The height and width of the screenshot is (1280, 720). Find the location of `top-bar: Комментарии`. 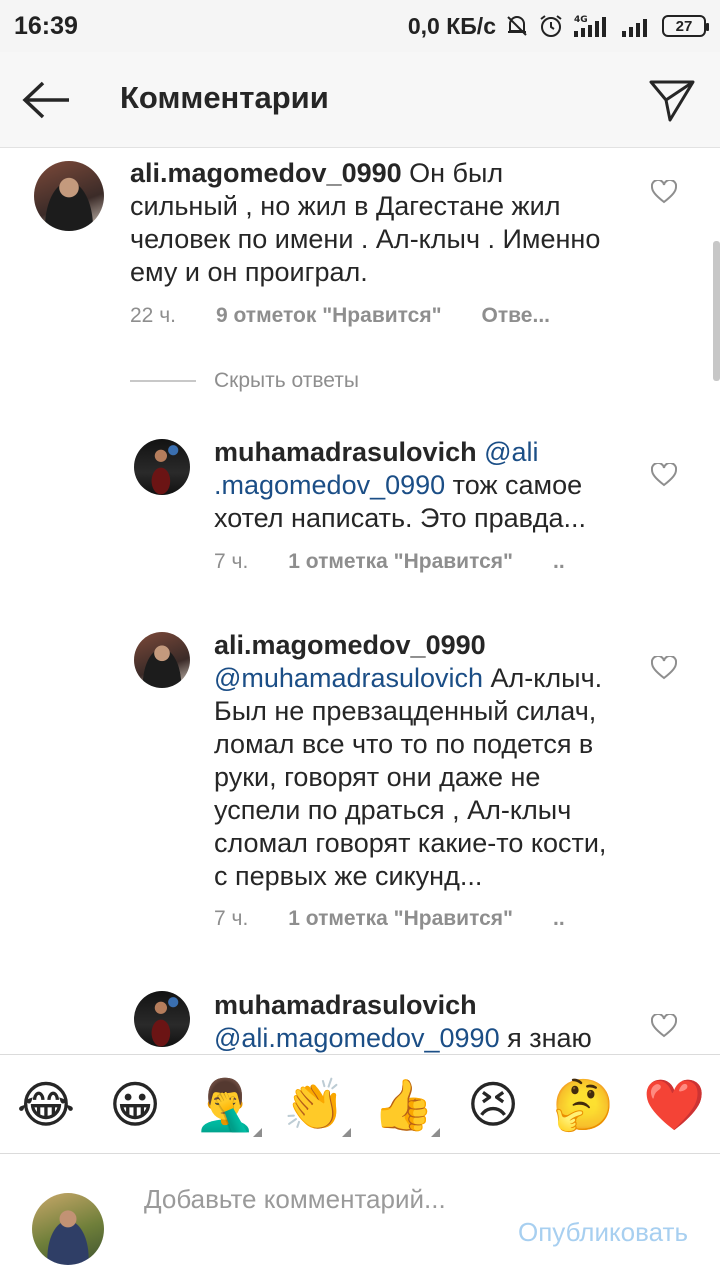

top-bar: Комментарии is located at coordinates (360, 100).